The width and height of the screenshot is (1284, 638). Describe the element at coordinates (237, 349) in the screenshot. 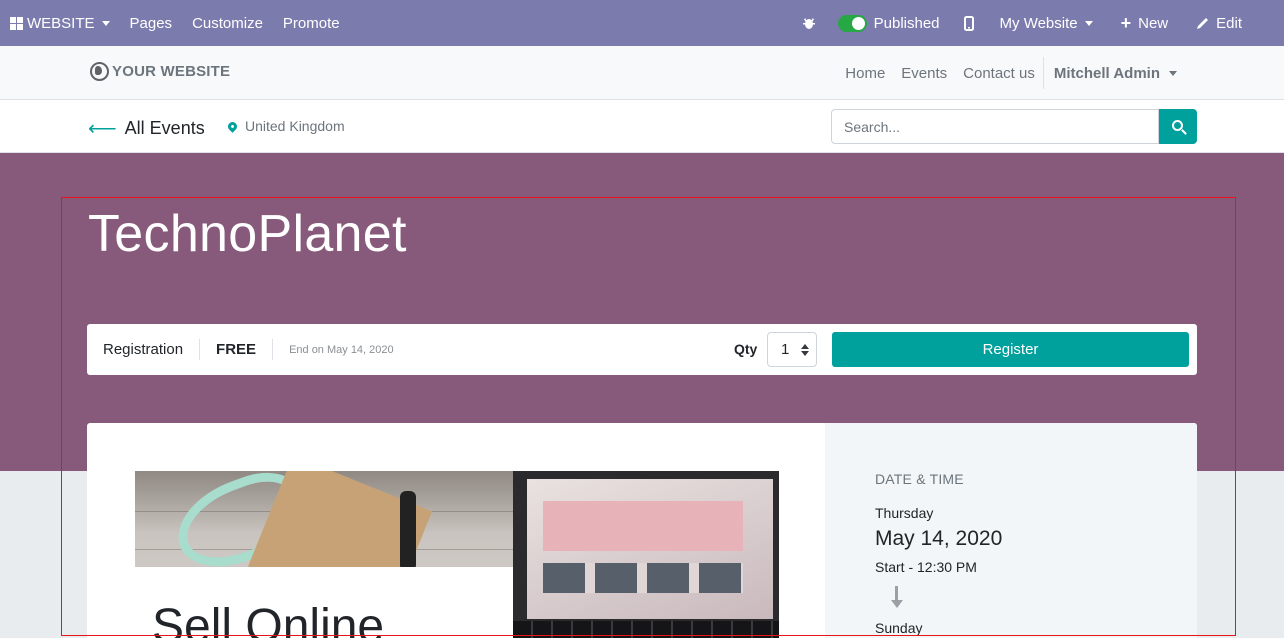

I see `ticket-price: FREE` at that location.